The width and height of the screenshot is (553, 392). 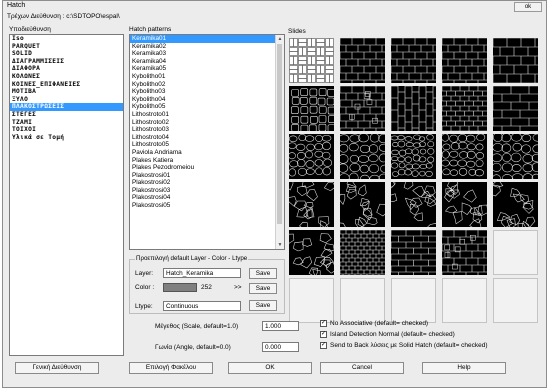 I want to click on color-save-button: Save, so click(x=263, y=288).